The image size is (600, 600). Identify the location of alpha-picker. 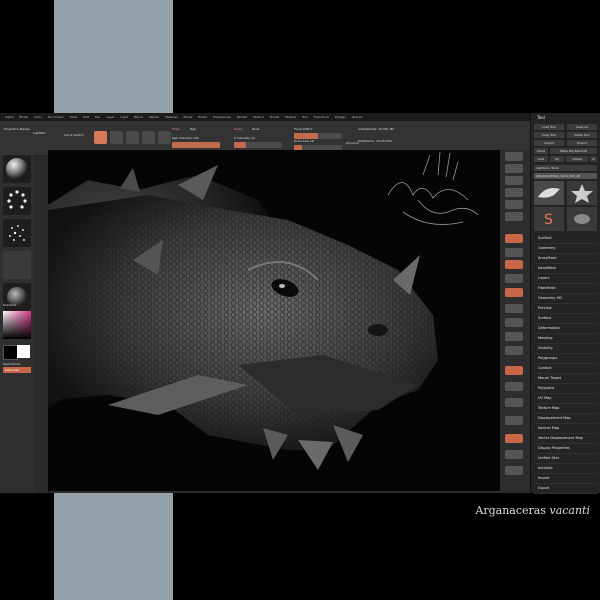
(17, 233).